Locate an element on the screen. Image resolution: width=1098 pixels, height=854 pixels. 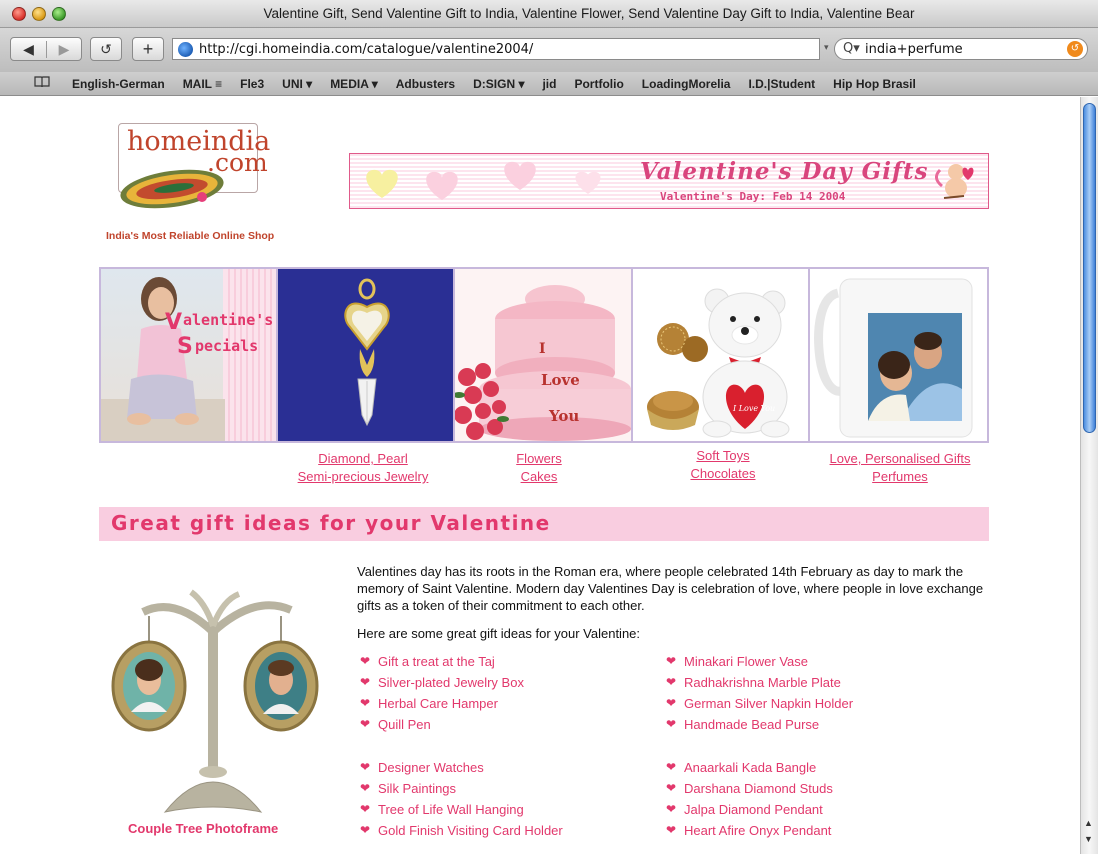
gift-item-label: Anaarkali Kada Bangle is located at coordinates (750, 767).